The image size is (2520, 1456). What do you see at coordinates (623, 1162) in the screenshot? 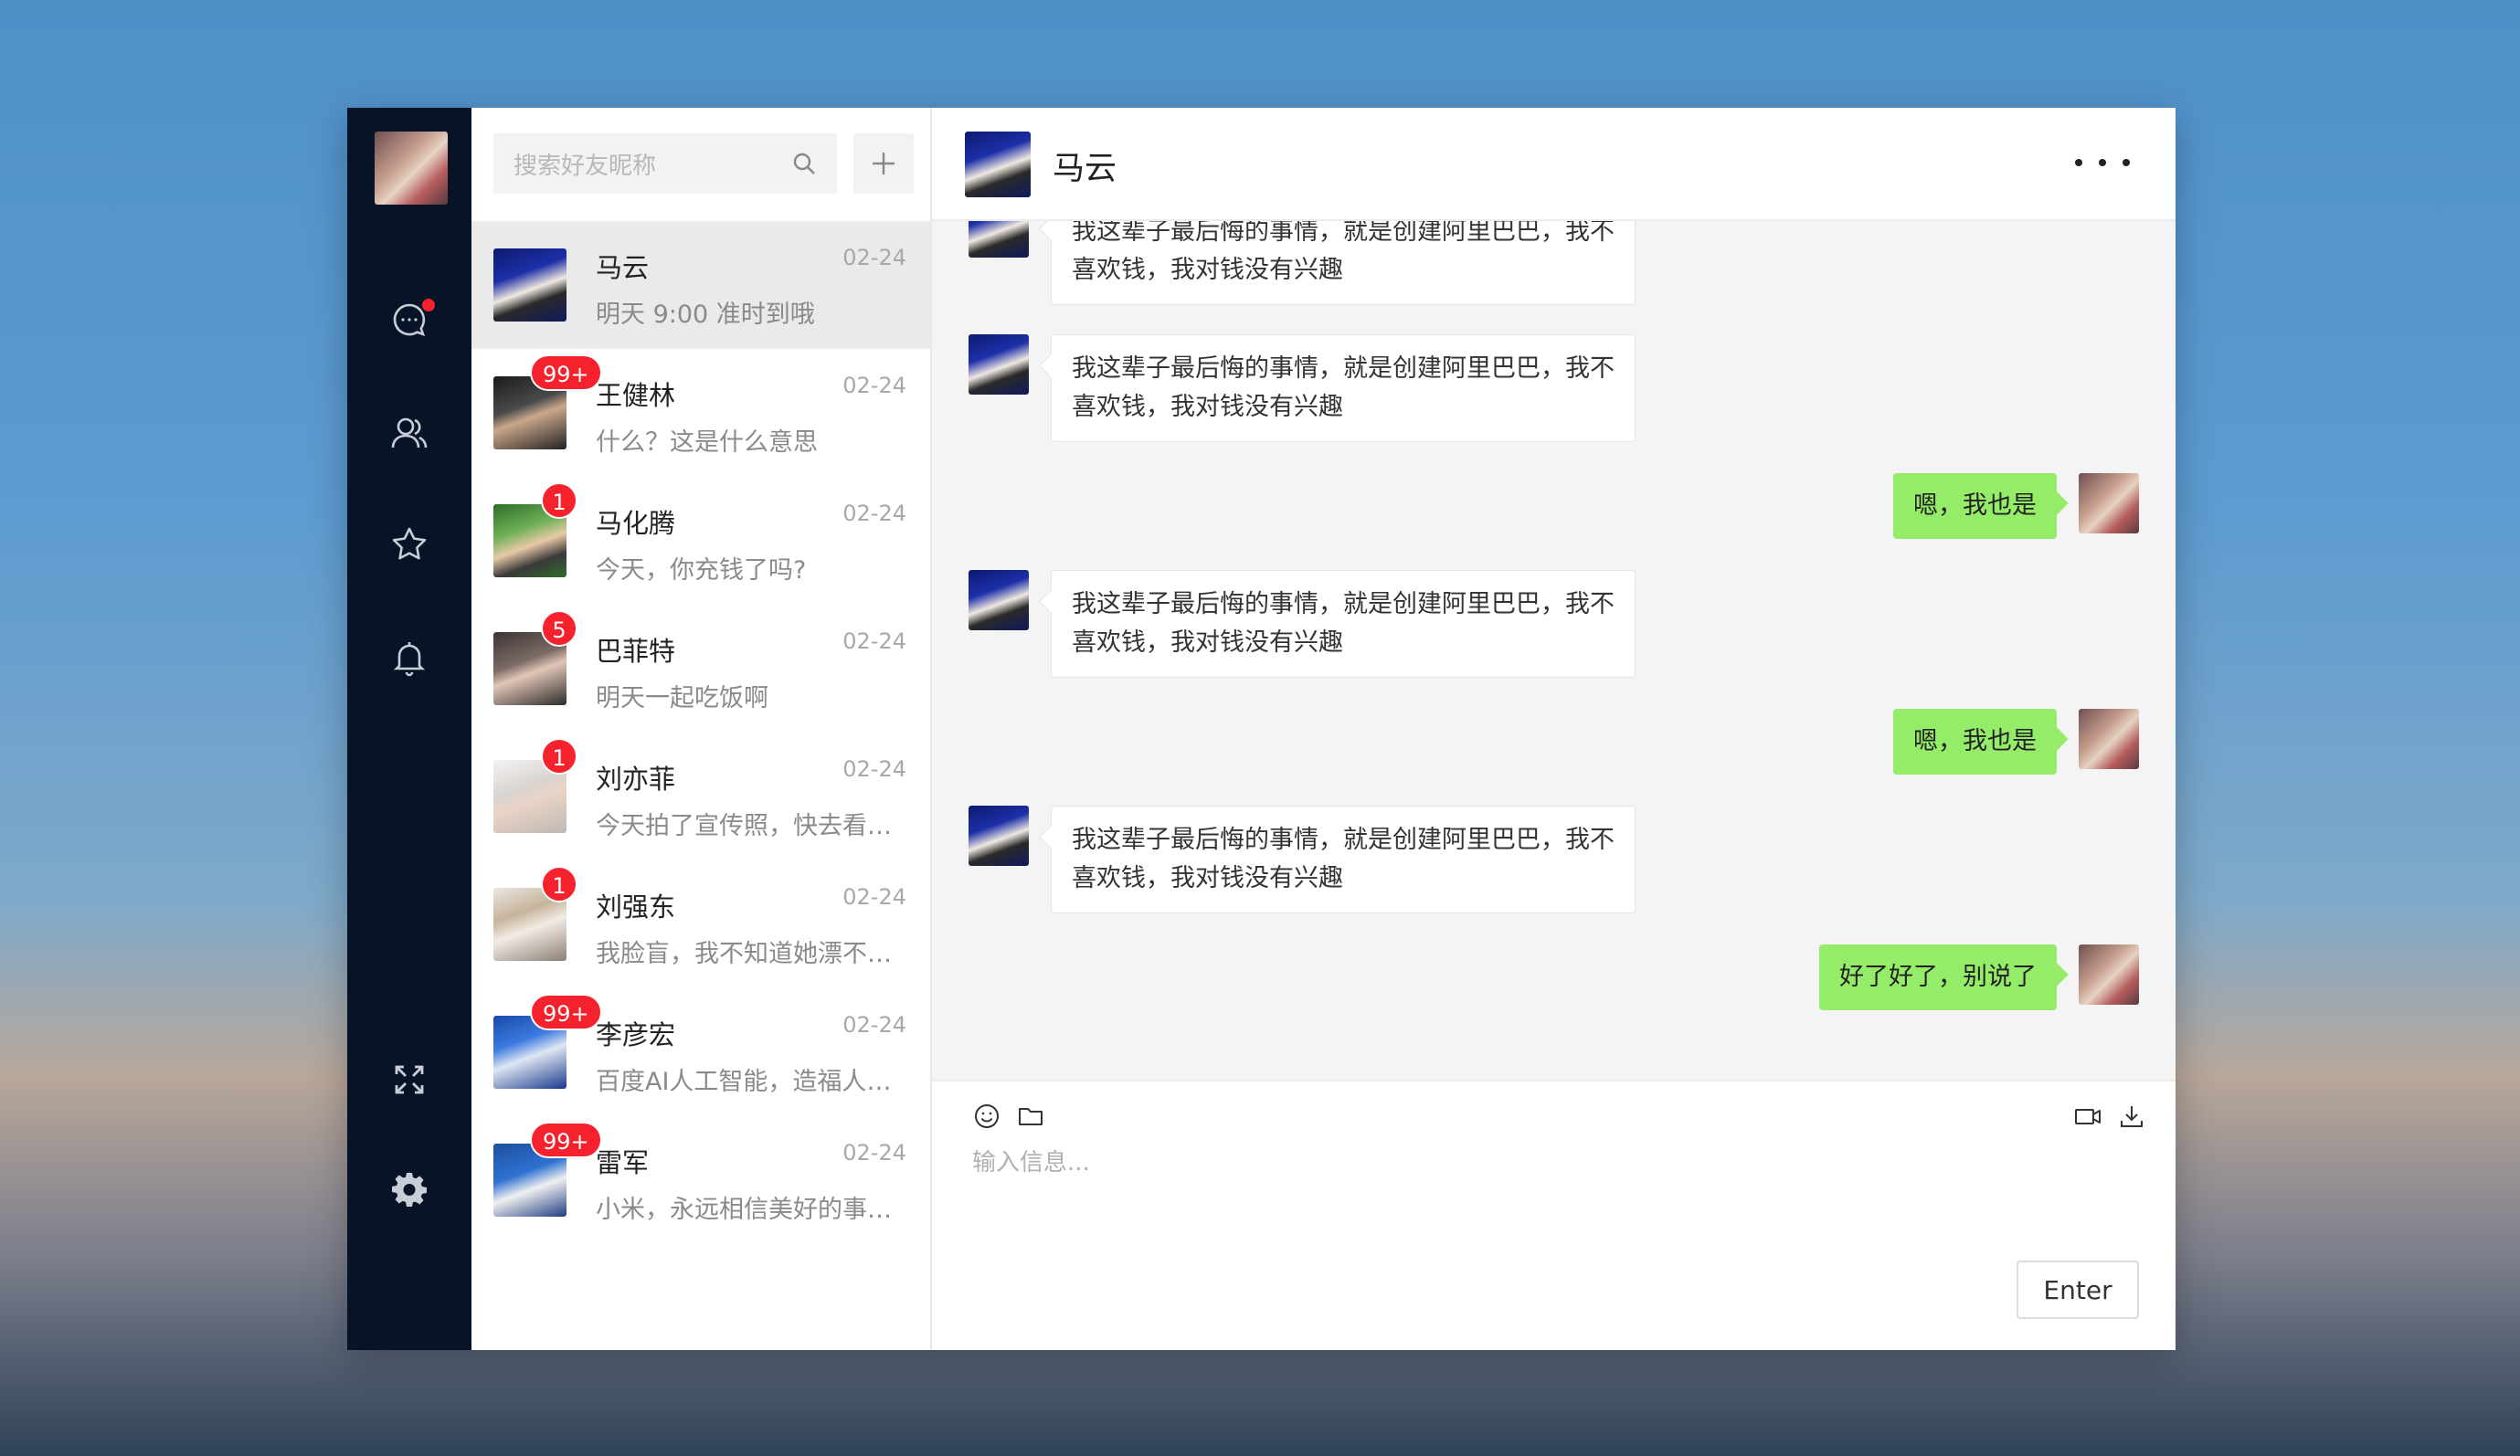
I see `contact-name: 雷军` at bounding box center [623, 1162].